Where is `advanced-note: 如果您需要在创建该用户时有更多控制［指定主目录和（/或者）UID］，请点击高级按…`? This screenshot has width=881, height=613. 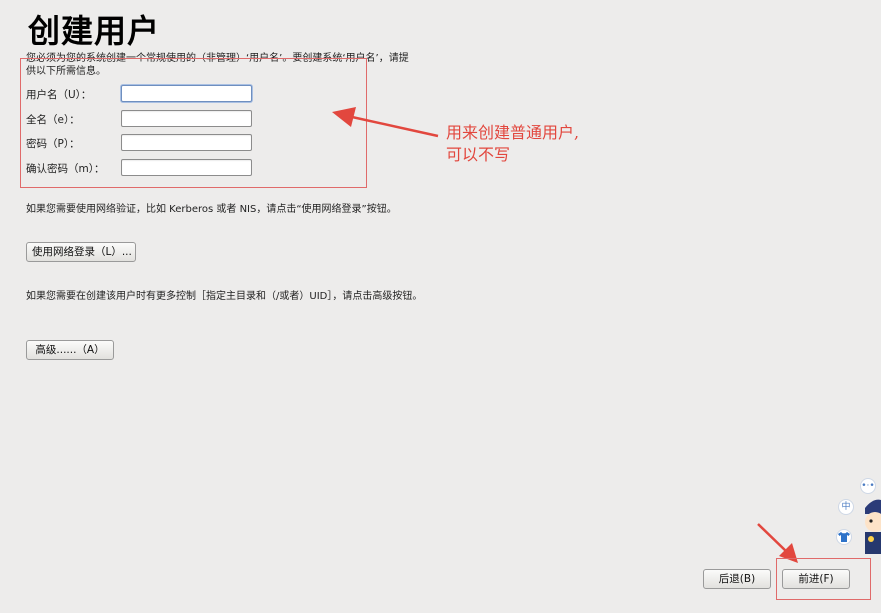
advanced-note: 如果您需要在创建该用户时有更多控制［指定主目录和（/或者）UID］，请点击高级按… is located at coordinates (224, 296).